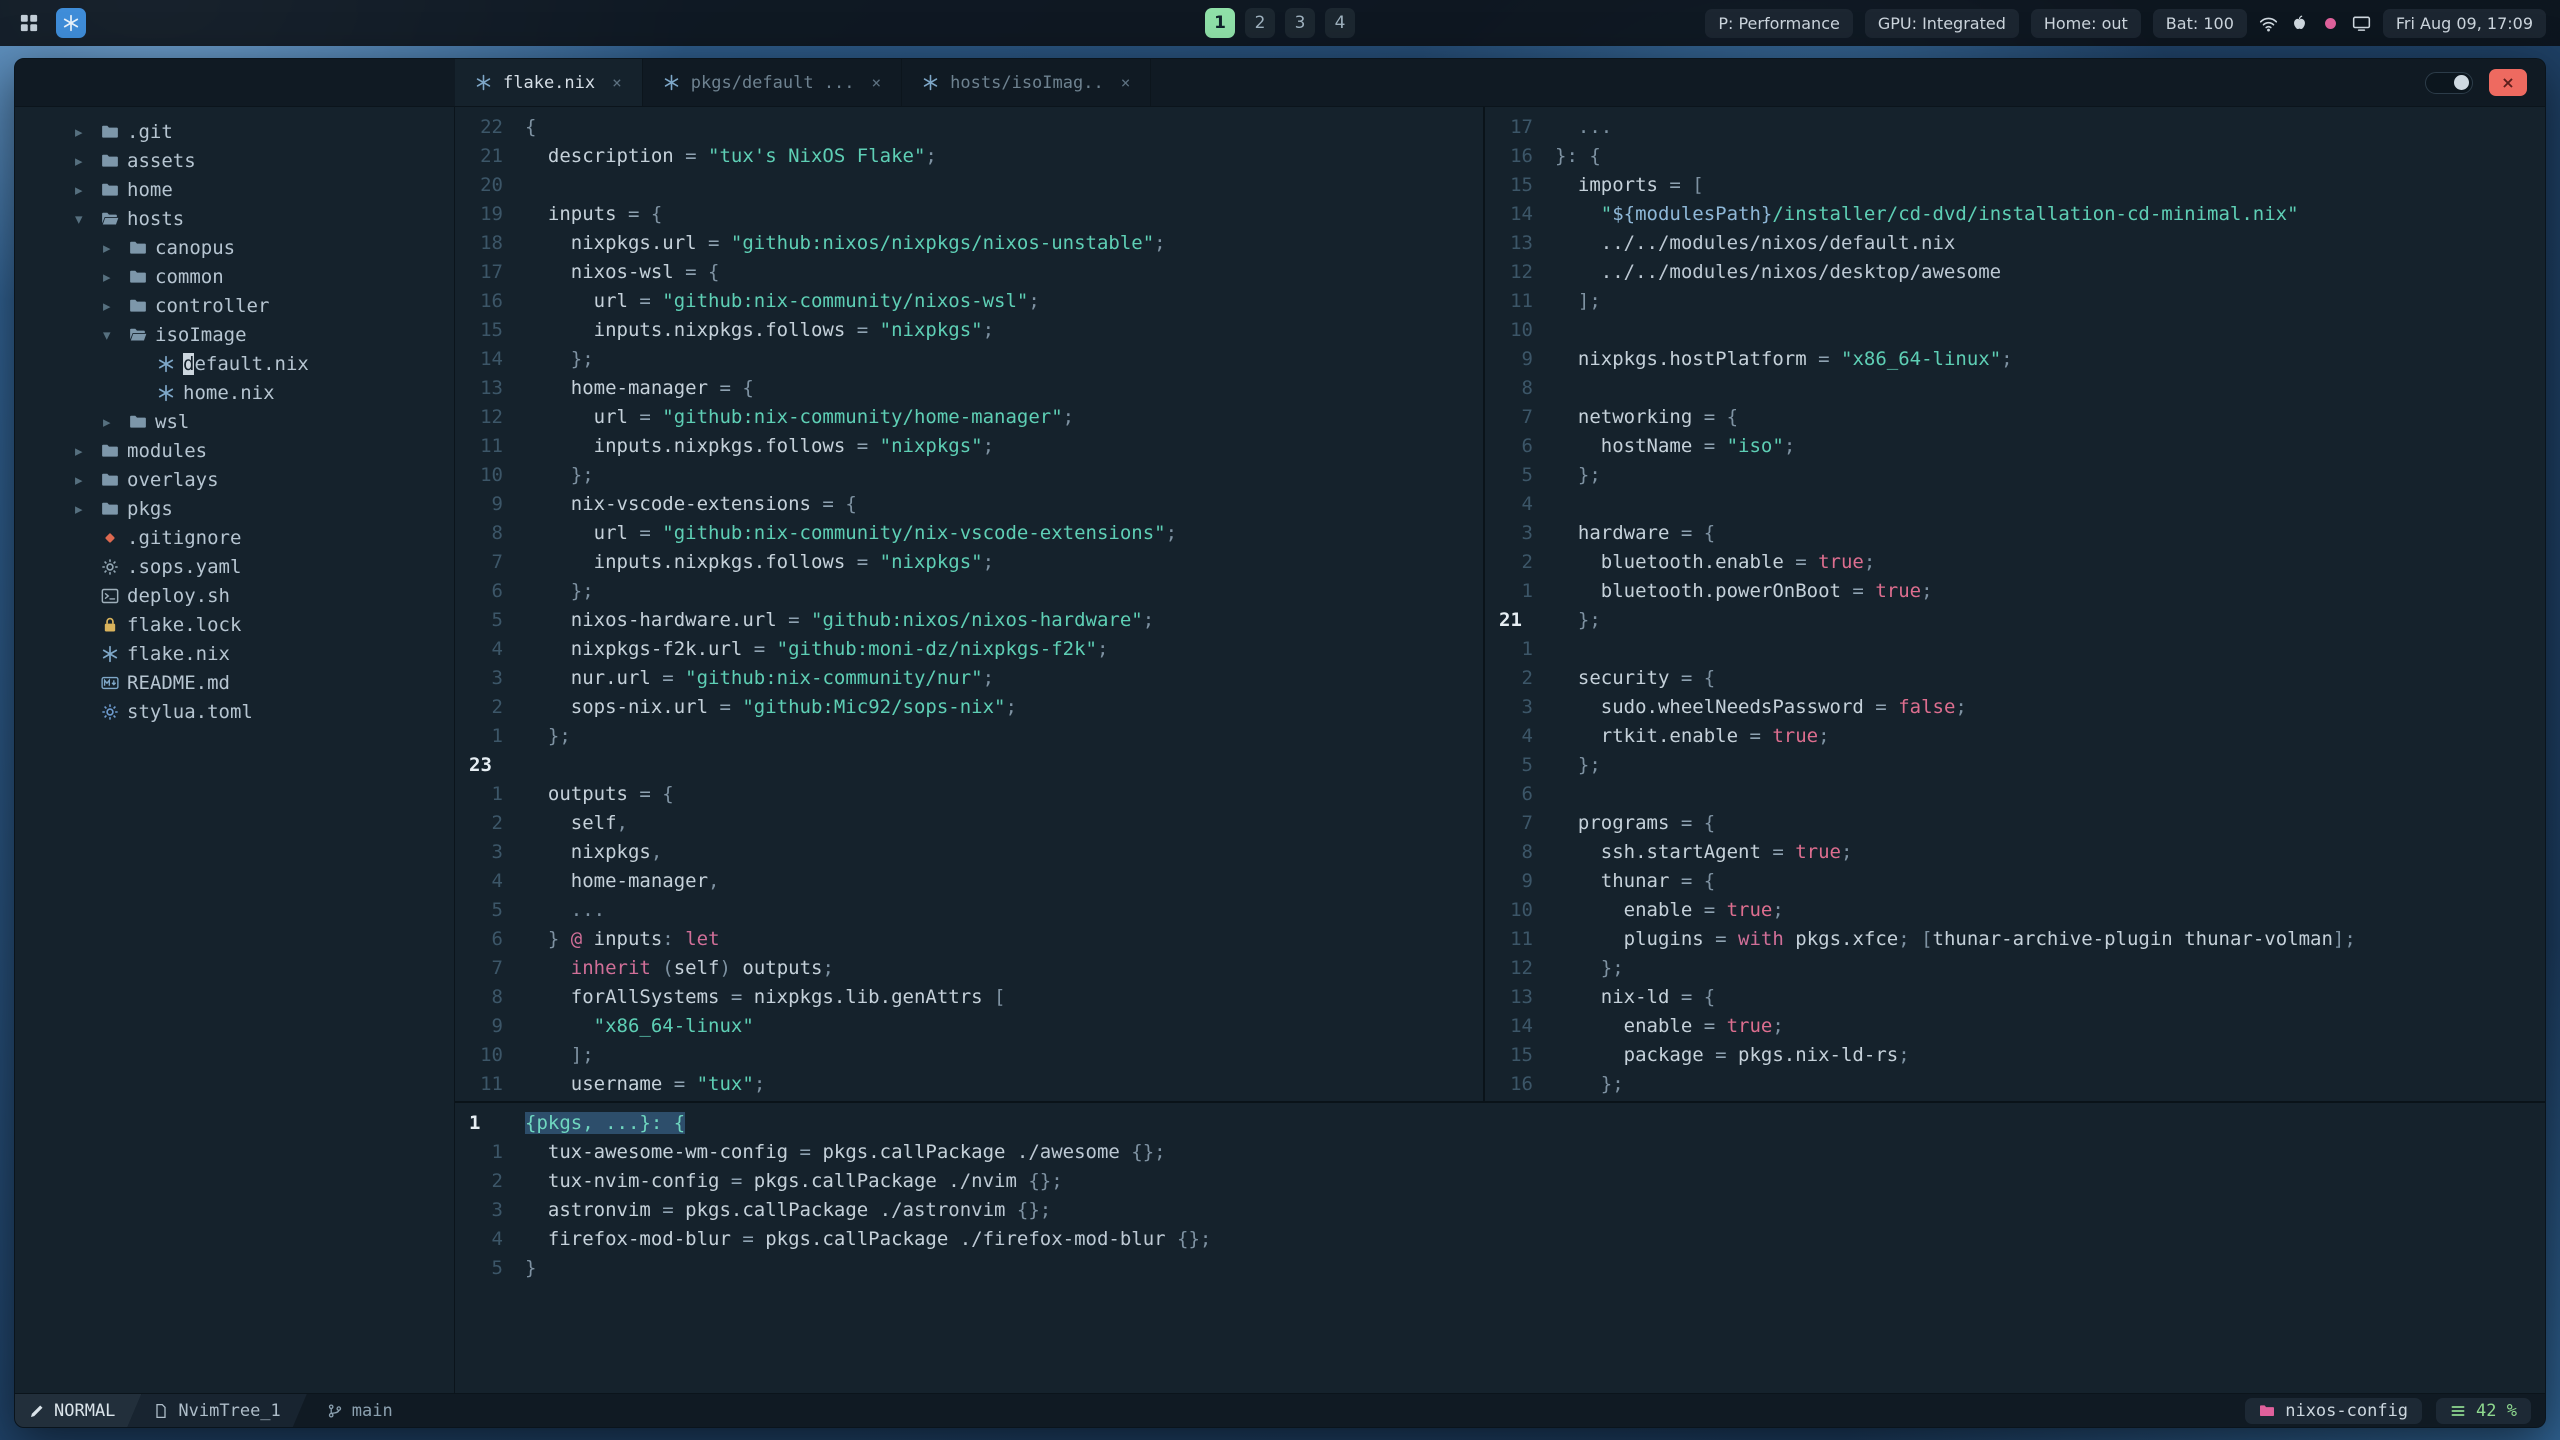  Describe the element at coordinates (2015, 301) in the screenshot. I see `code-line: 11 ];` at that location.